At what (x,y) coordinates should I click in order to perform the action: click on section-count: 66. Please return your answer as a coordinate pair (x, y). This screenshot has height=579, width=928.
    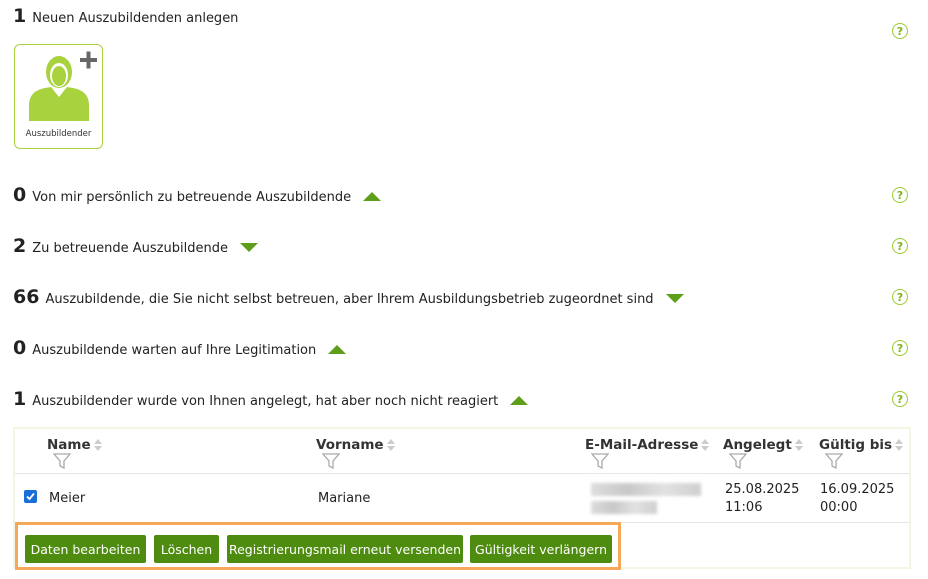
    Looking at the image, I should click on (26, 297).